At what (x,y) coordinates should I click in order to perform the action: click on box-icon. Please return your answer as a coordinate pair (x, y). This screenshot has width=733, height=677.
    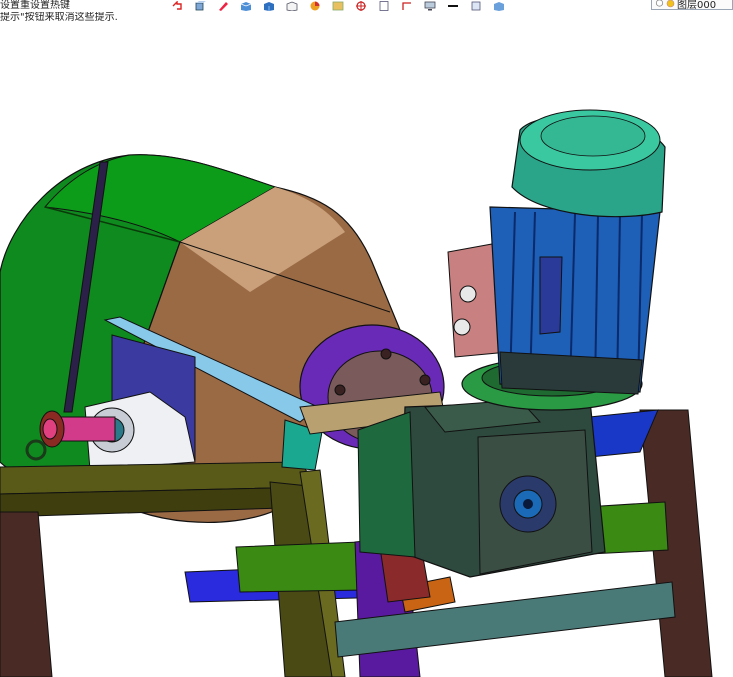
    Looking at the image, I should click on (246, 6).